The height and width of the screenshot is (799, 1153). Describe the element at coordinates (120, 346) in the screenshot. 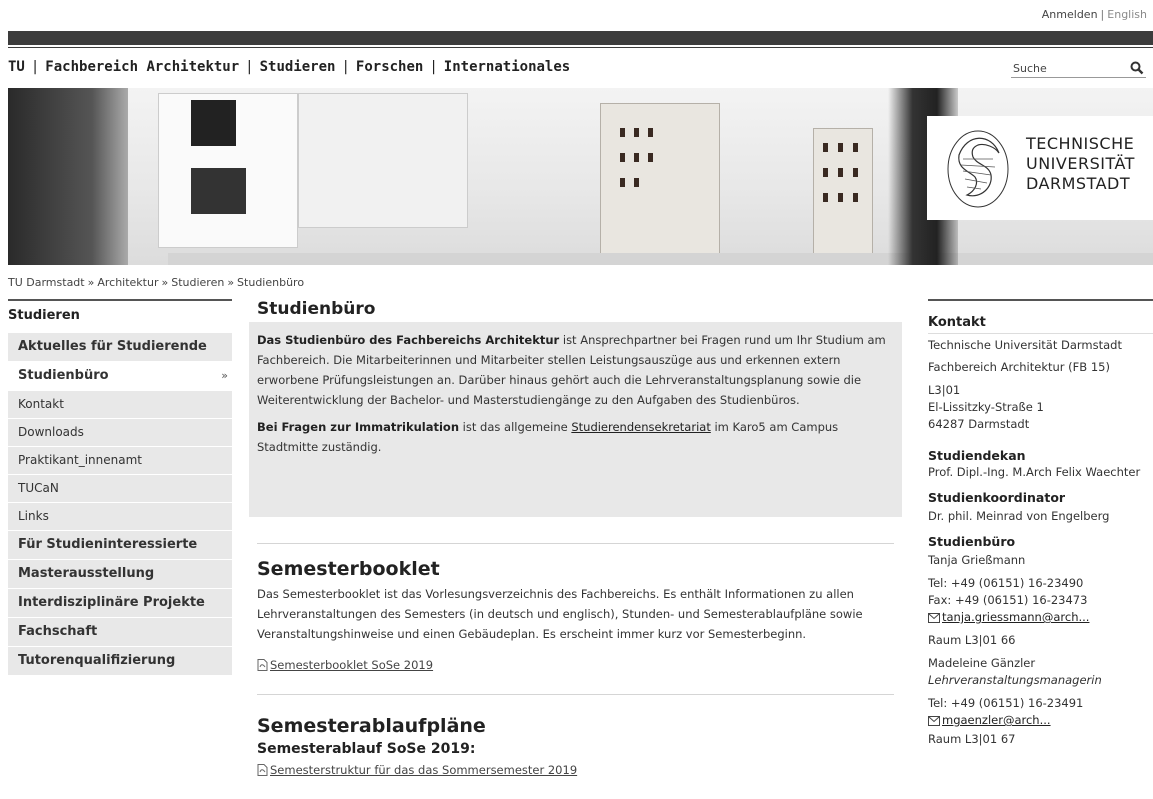

I see `left-nav-item-aktuelles: Aktuelles für Studierende` at that location.